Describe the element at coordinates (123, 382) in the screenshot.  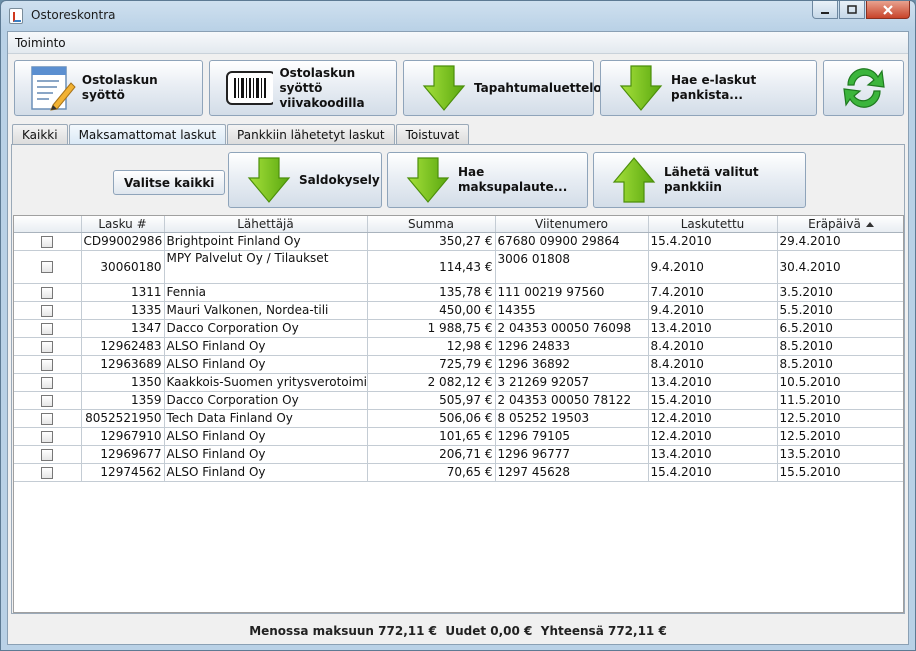
I see `cell-lasku: 1350` at that location.